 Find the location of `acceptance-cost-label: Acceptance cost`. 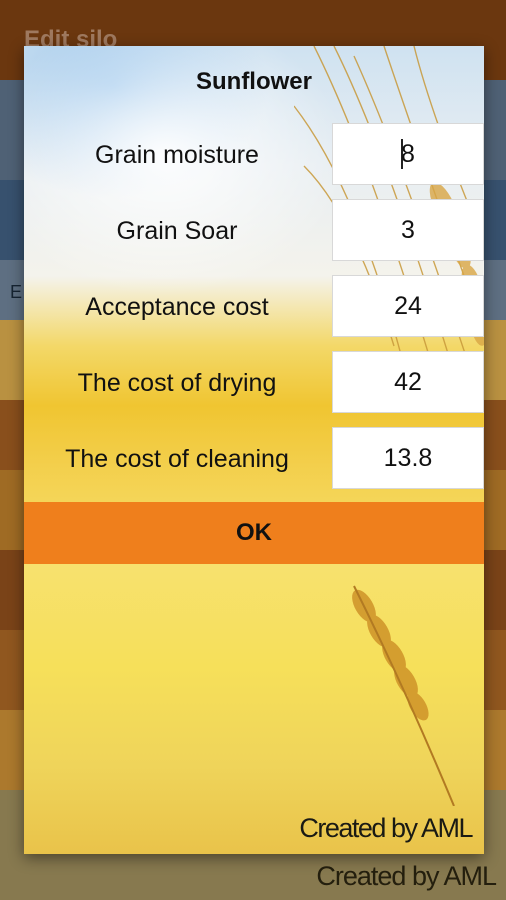

acceptance-cost-label: Acceptance cost is located at coordinates (177, 307).